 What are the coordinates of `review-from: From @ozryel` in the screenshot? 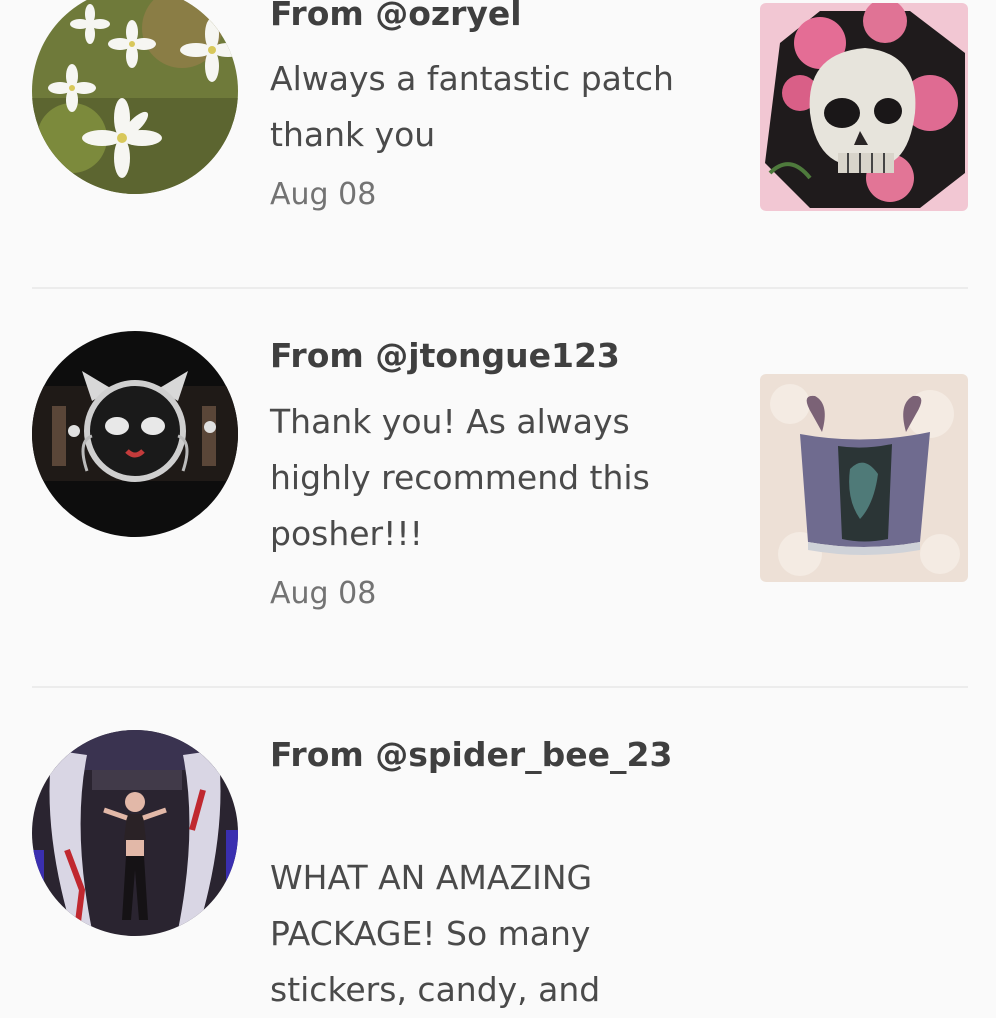 It's located at (495, 21).